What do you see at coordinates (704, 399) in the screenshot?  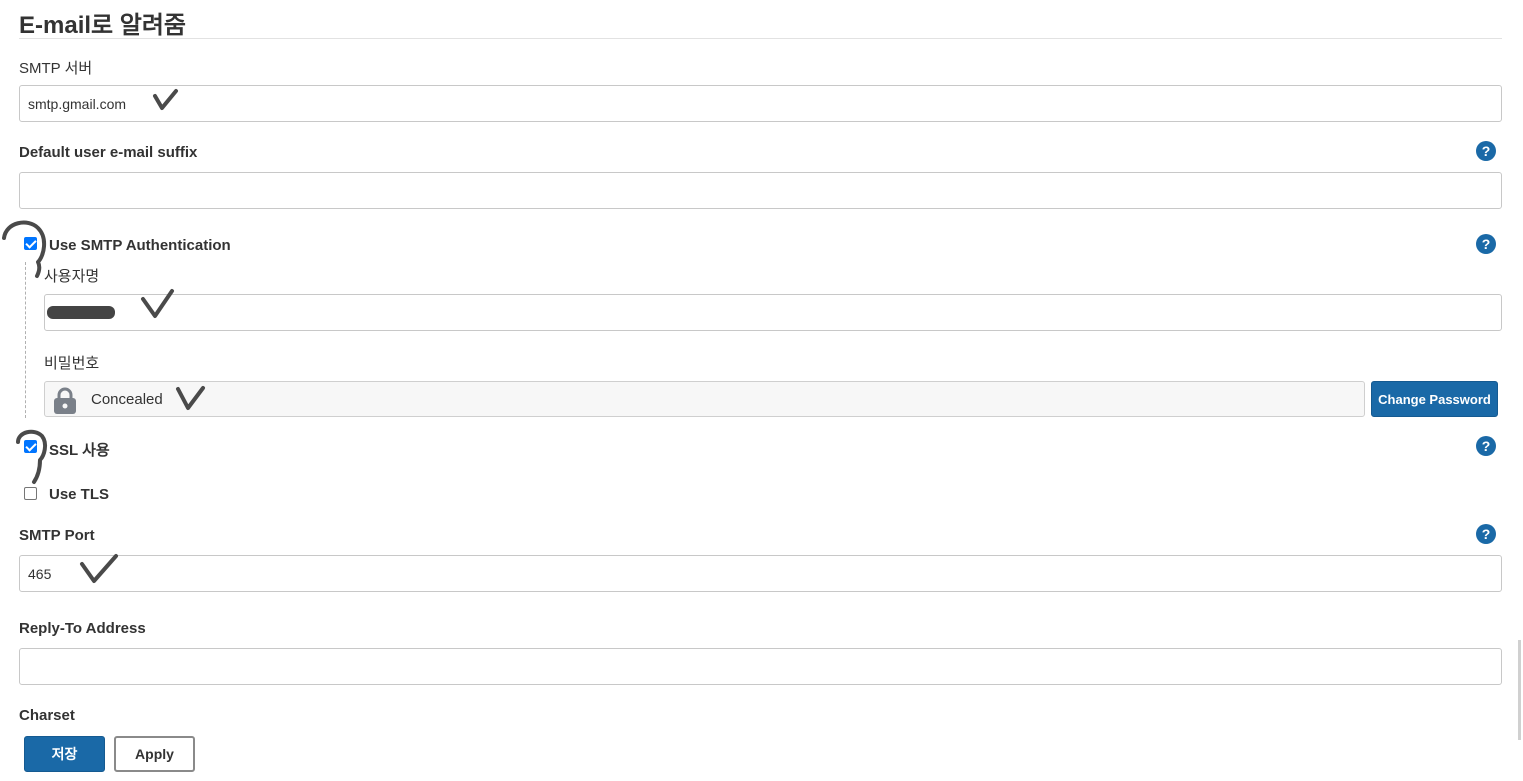 I see `password-concealed-field: Concealed` at bounding box center [704, 399].